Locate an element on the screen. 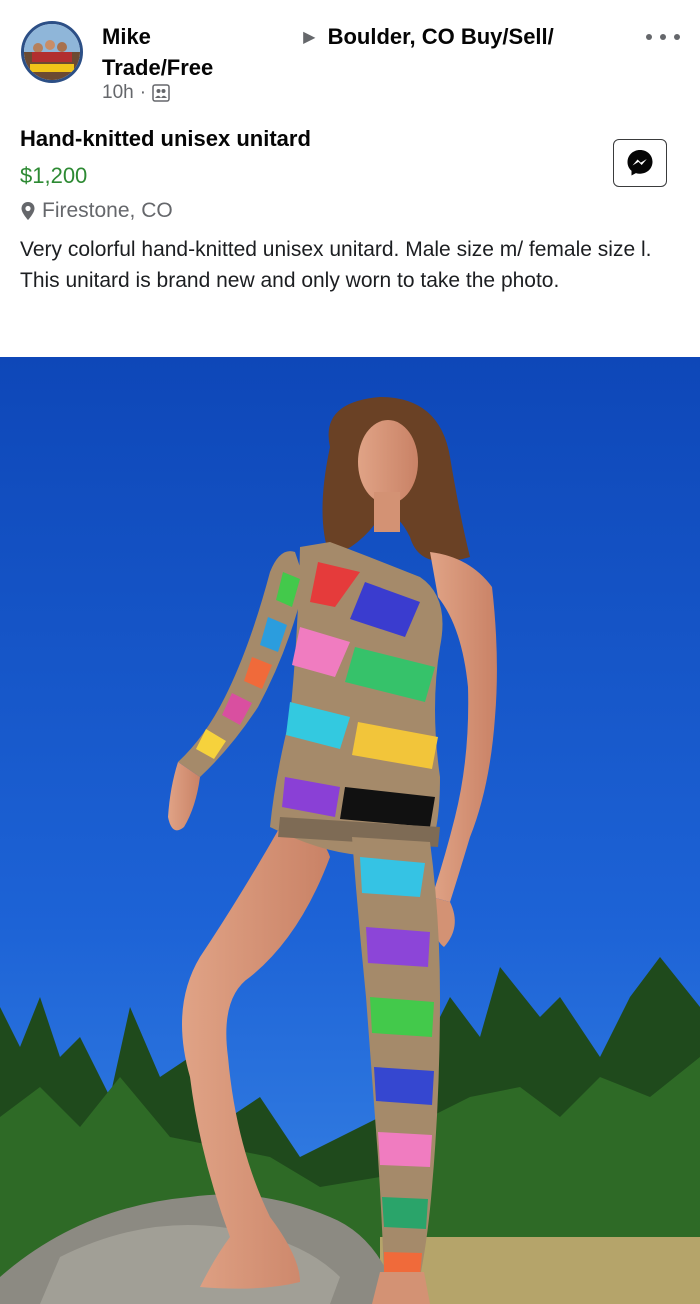 The width and height of the screenshot is (700, 1304). listing-title: Hand-knitted unisex unitard is located at coordinates (165, 138).